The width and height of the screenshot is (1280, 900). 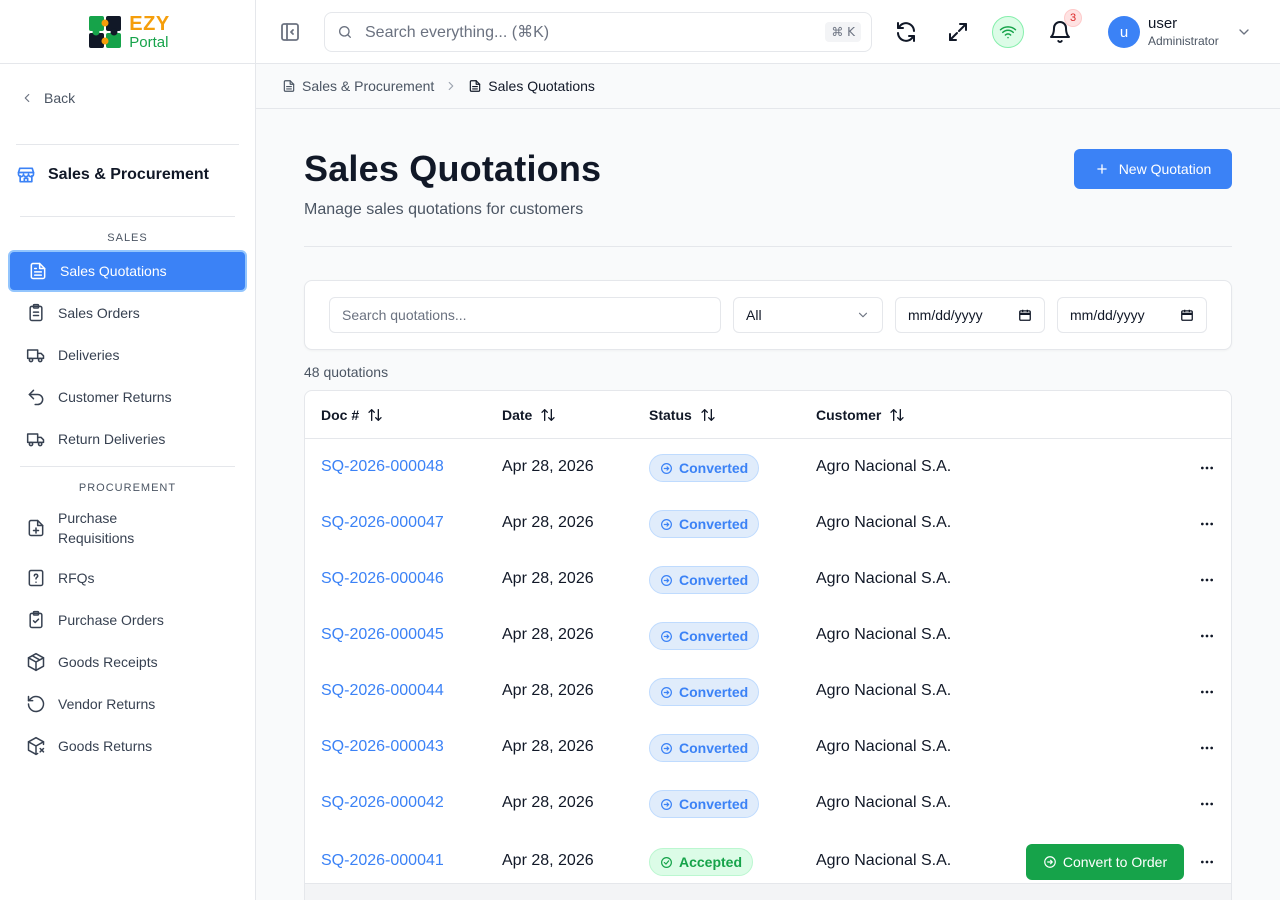 What do you see at coordinates (682, 415) in the screenshot?
I see `column-header-status: Status` at bounding box center [682, 415].